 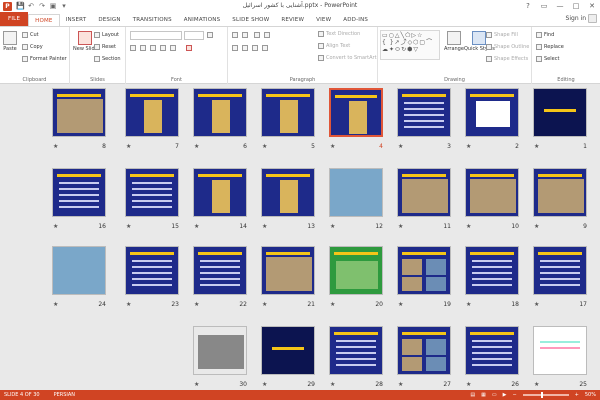 What do you see at coordinates (152, 20) in the screenshot?
I see `tab-transitions: TRANSITIONS` at bounding box center [152, 20].